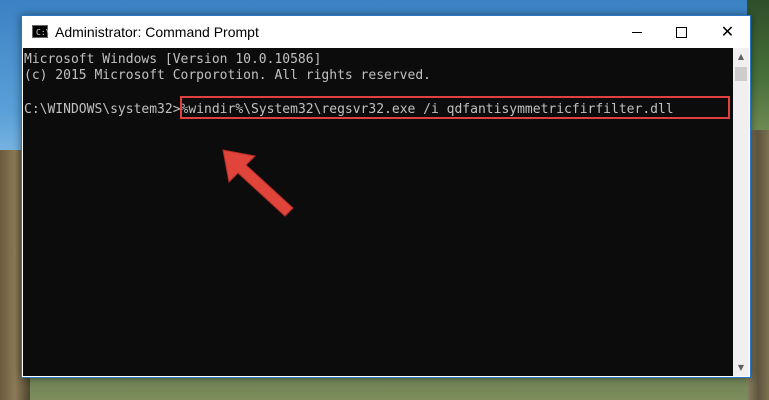 This screenshot has height=400, width=769. What do you see at coordinates (455, 107) in the screenshot?
I see `command-highlight-box` at bounding box center [455, 107].